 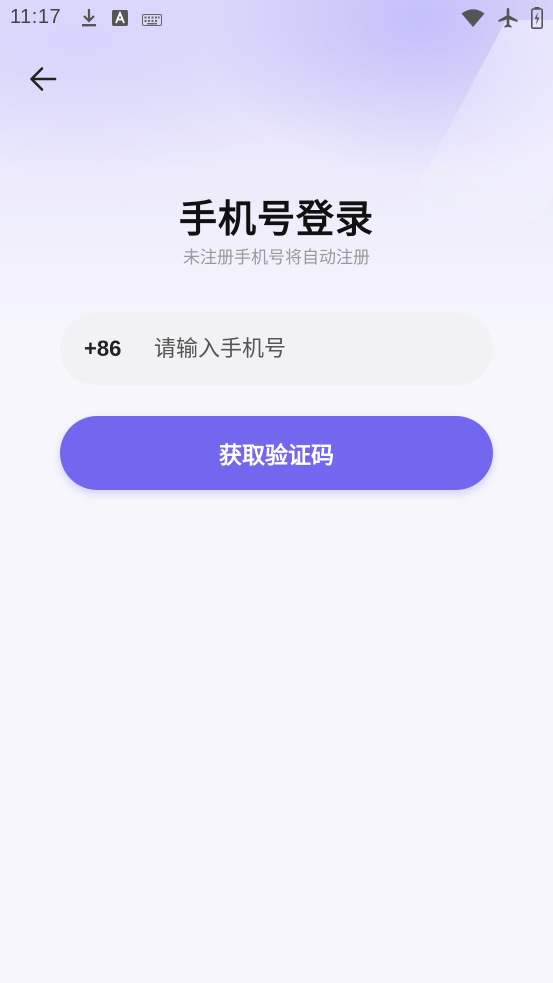 What do you see at coordinates (473, 20) in the screenshot?
I see `wifi-icon` at bounding box center [473, 20].